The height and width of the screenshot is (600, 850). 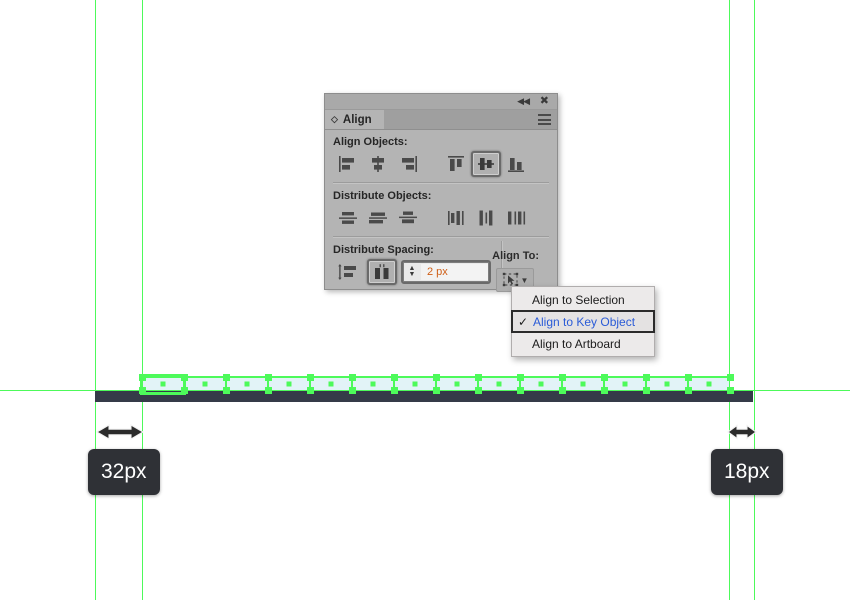 What do you see at coordinates (436, 376) in the screenshot?
I see `selection-bounds-line` at bounding box center [436, 376].